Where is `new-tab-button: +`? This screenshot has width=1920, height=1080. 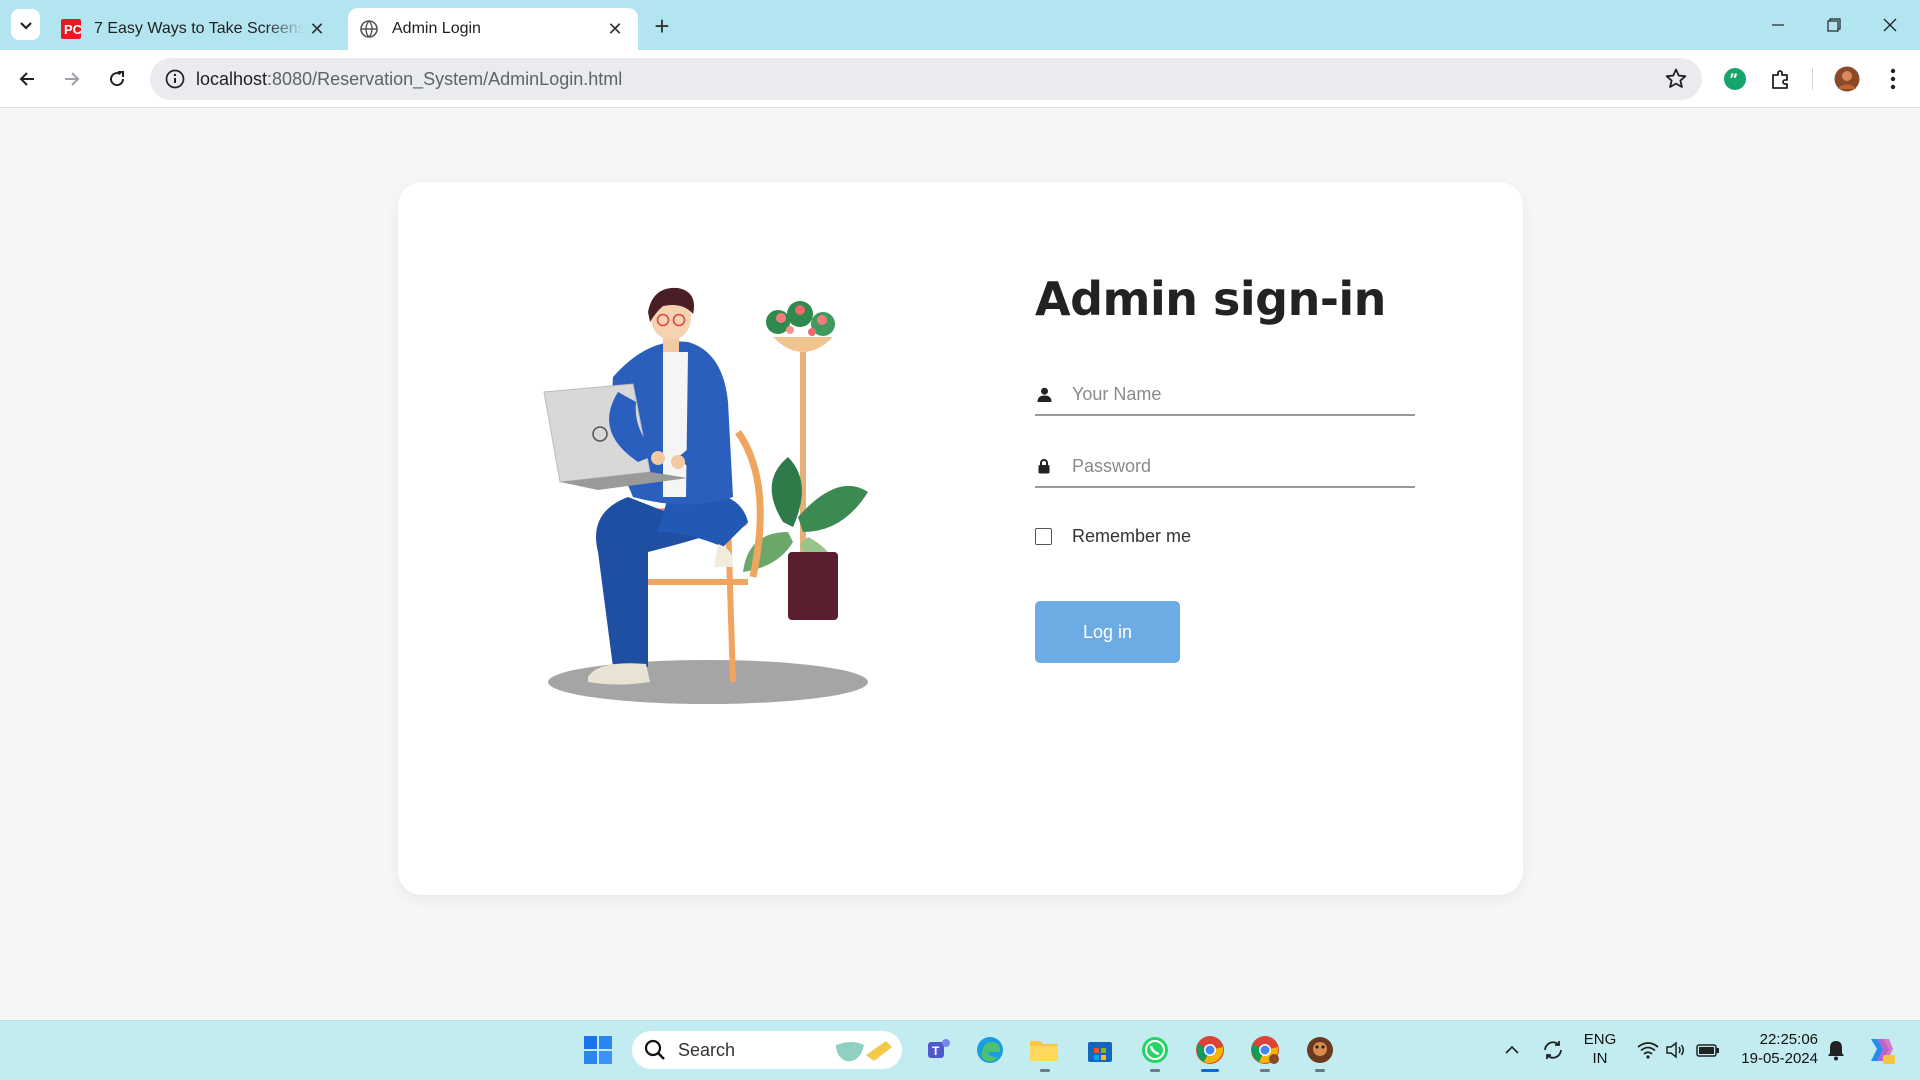
new-tab-button: + is located at coordinates (662, 26).